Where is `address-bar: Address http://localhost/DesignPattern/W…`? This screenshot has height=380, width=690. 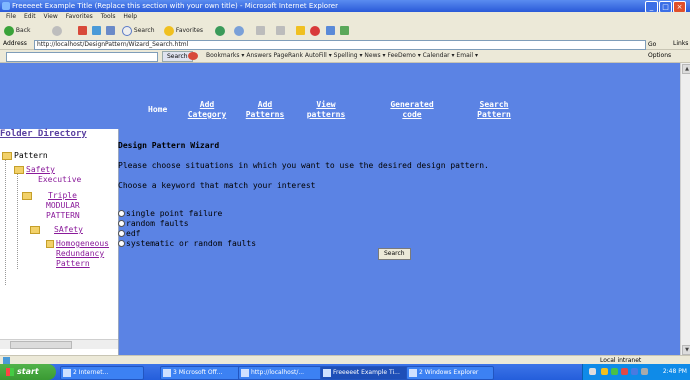
address-bar: Address http://localhost/DesignPattern/W… is located at coordinates (345, 44).